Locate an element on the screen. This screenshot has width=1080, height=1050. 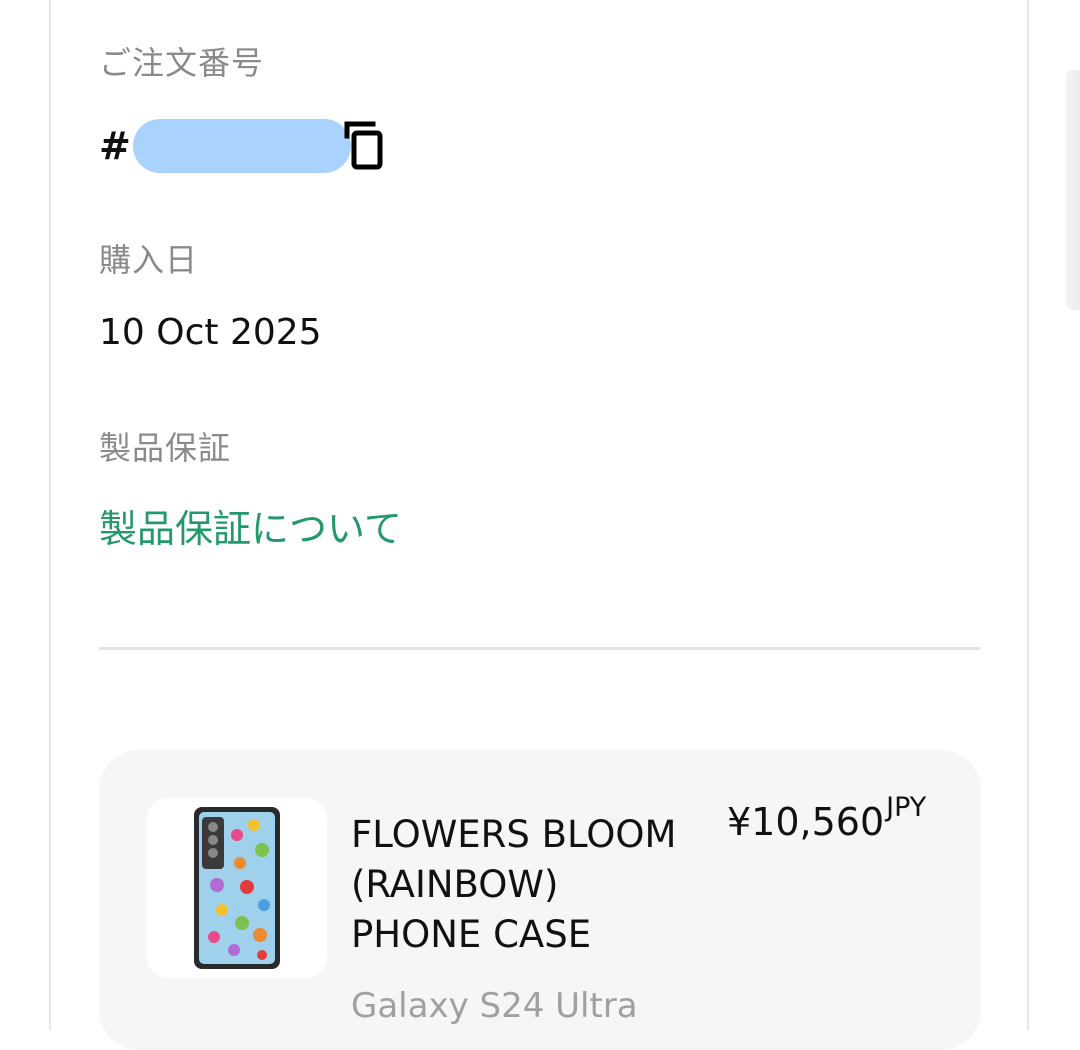
product-thumbnail is located at coordinates (237, 888).